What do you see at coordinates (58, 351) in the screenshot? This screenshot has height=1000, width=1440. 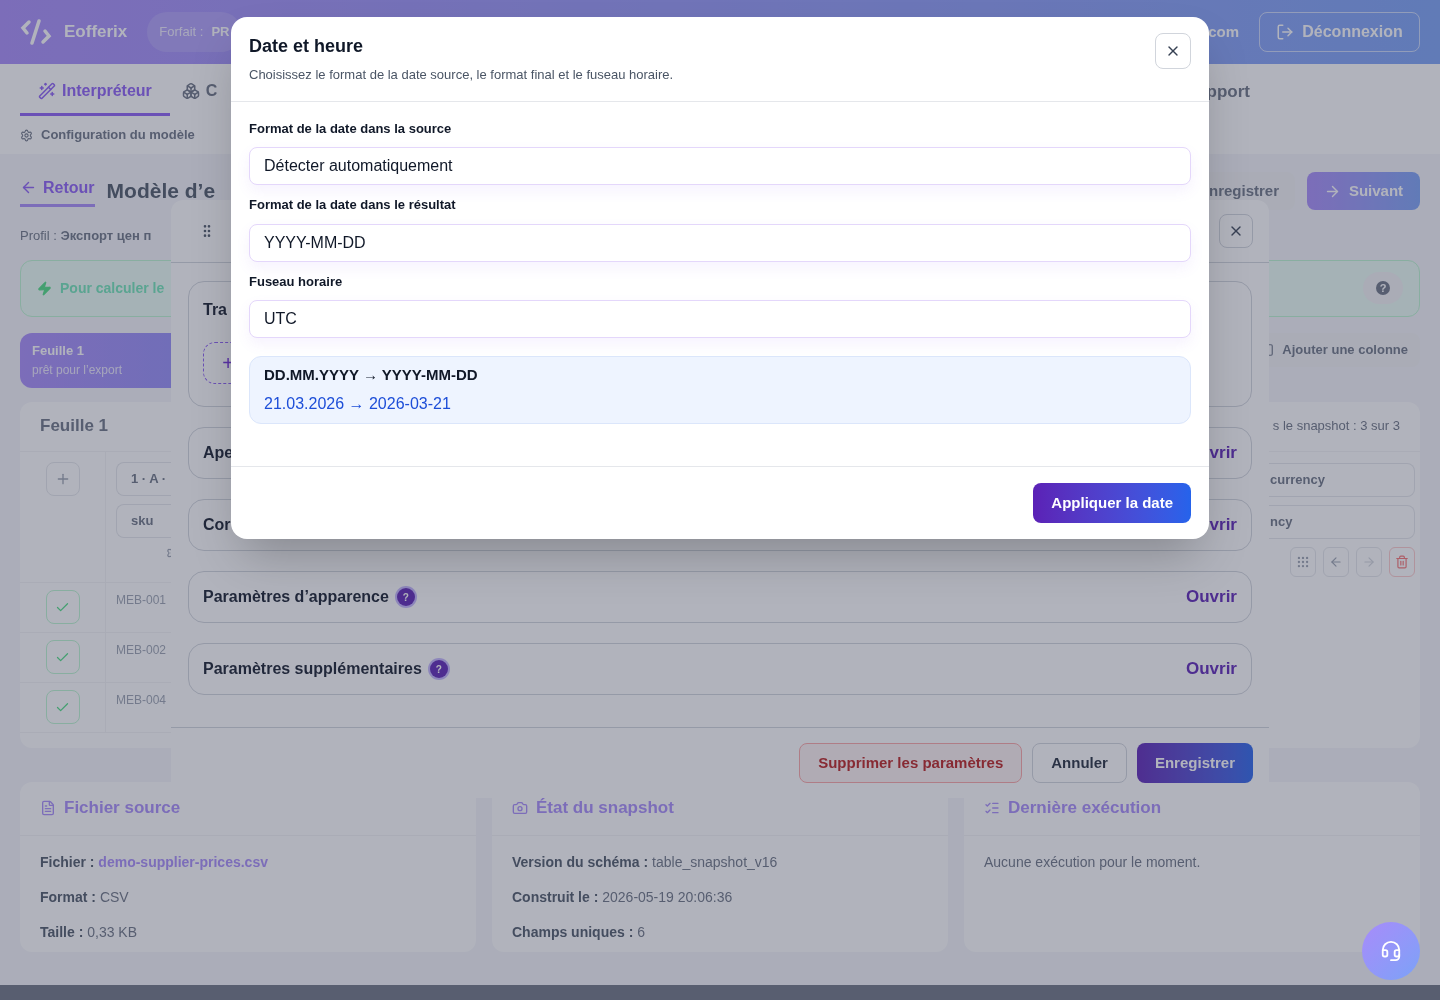 I see `sheet-name: Feuille 1` at bounding box center [58, 351].